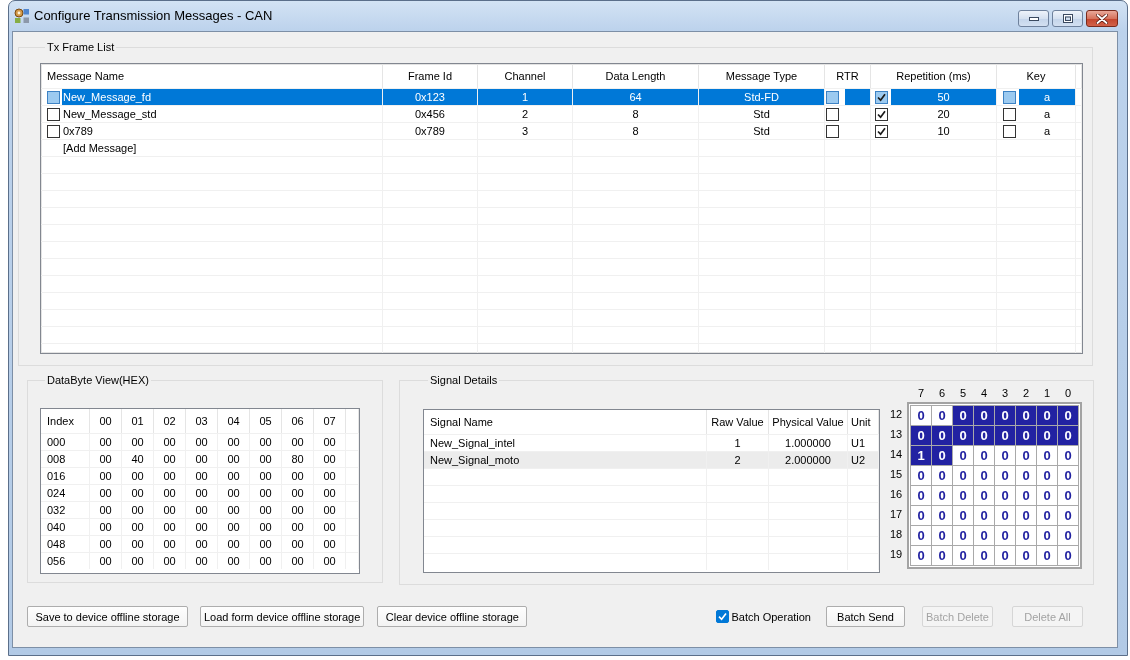 The width and height of the screenshot is (1130, 660). What do you see at coordinates (56, 510) in the screenshot?
I see `table-cell-text: 032` at bounding box center [56, 510].